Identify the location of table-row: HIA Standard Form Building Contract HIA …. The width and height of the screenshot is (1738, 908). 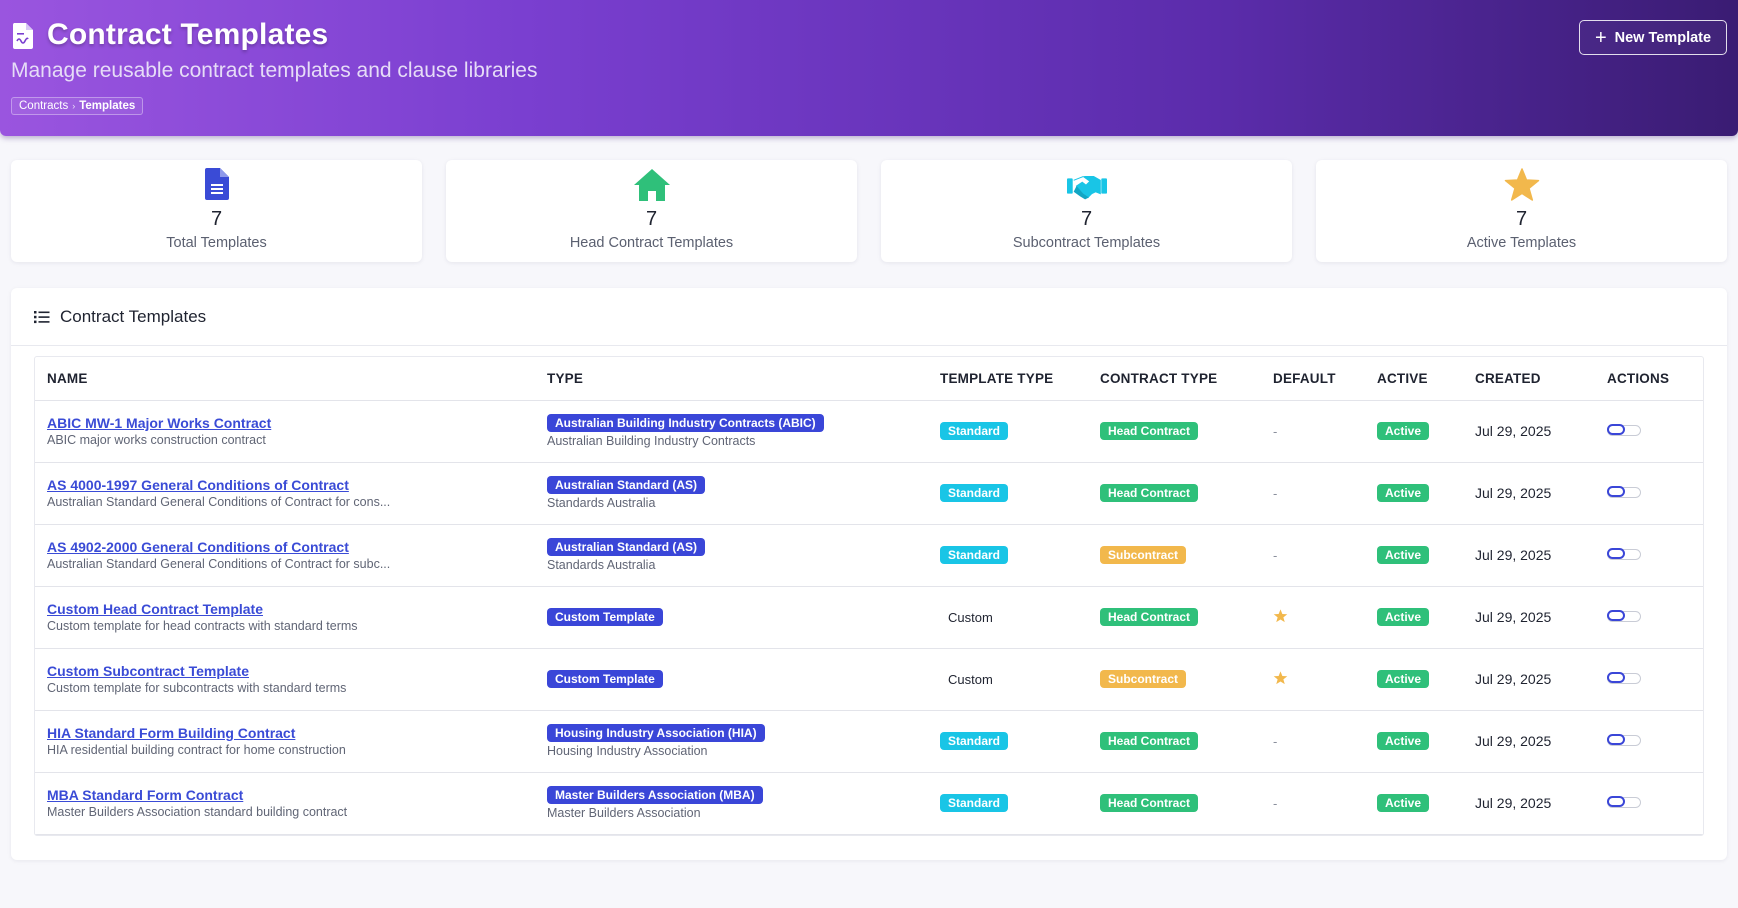
(869, 741).